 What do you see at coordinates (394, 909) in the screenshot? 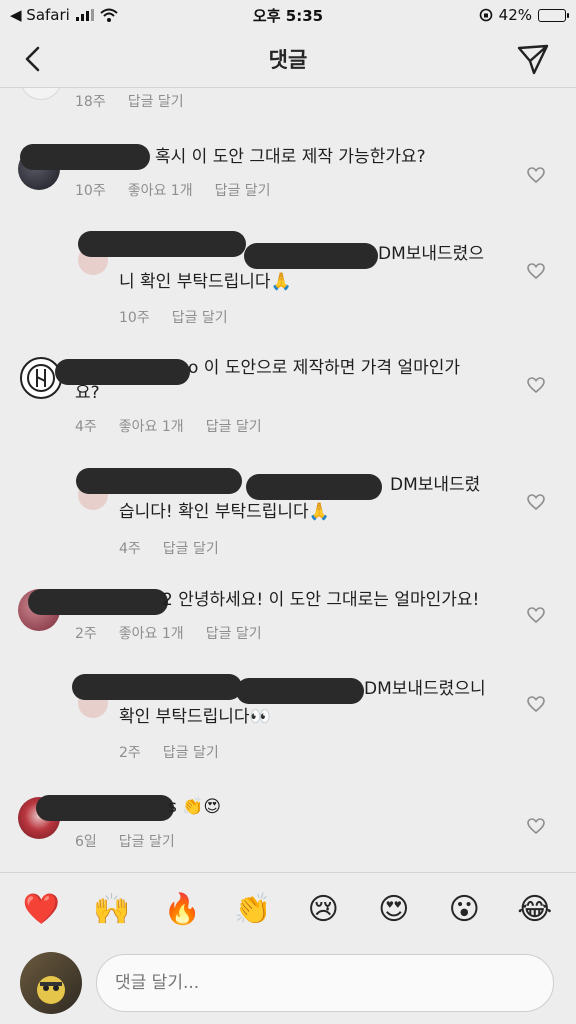
I see `emoji-heart-eyes-button: 😍` at bounding box center [394, 909].